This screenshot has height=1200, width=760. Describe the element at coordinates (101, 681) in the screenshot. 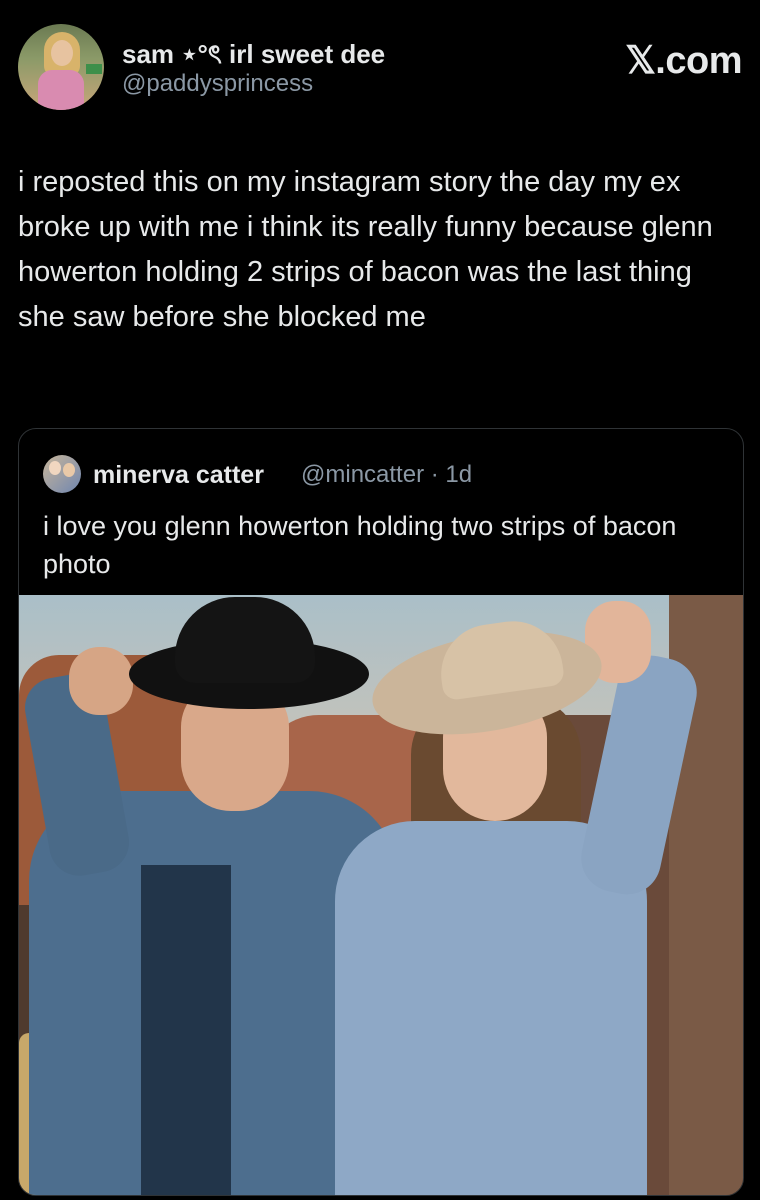

I see `man-hand` at that location.